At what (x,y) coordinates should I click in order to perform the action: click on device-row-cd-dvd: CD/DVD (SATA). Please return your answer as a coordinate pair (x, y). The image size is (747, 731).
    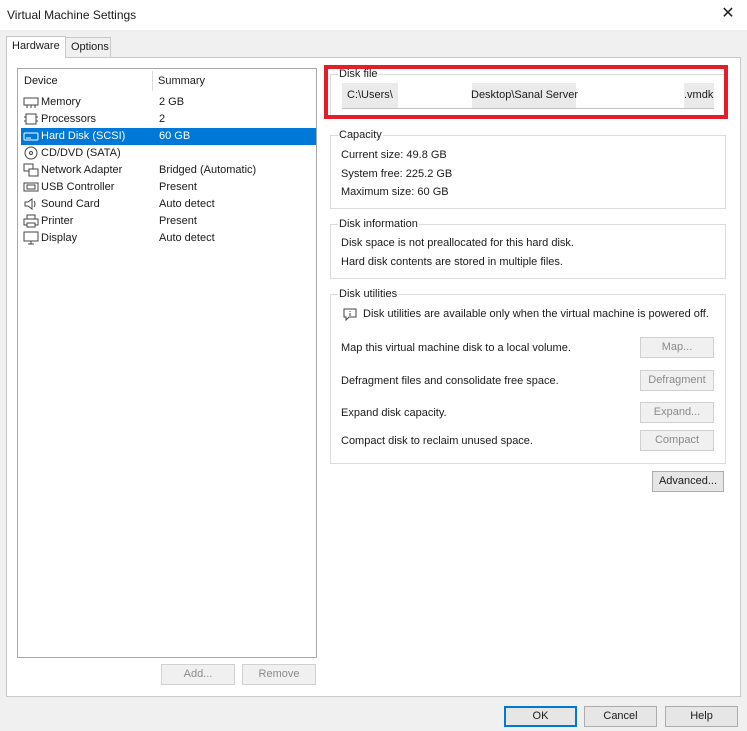
    Looking at the image, I should click on (168, 153).